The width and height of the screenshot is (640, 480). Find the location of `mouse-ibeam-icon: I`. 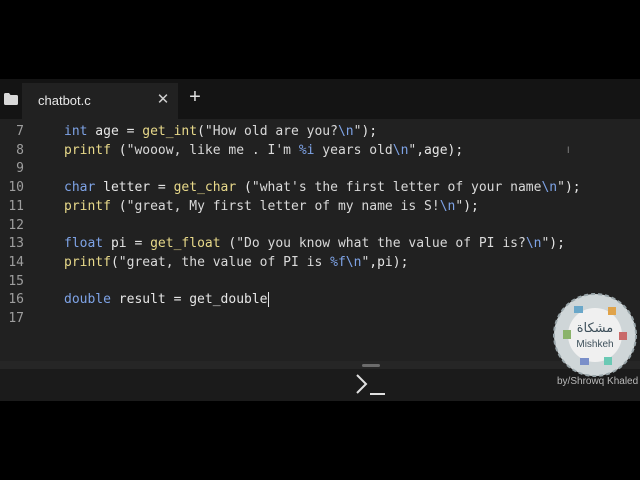

mouse-ibeam-icon: I is located at coordinates (568, 150).